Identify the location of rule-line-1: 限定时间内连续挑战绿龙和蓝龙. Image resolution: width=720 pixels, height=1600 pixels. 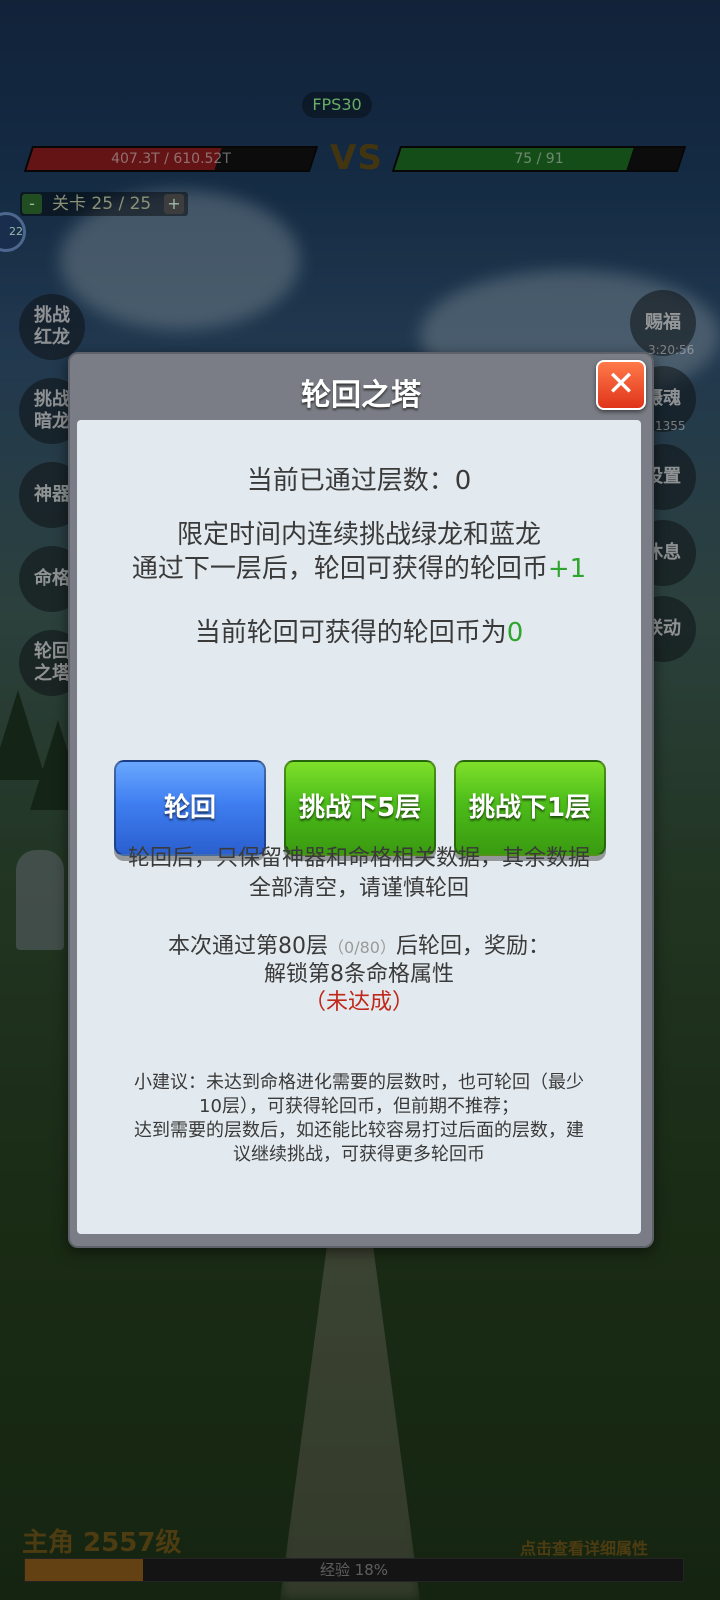
(358, 535).